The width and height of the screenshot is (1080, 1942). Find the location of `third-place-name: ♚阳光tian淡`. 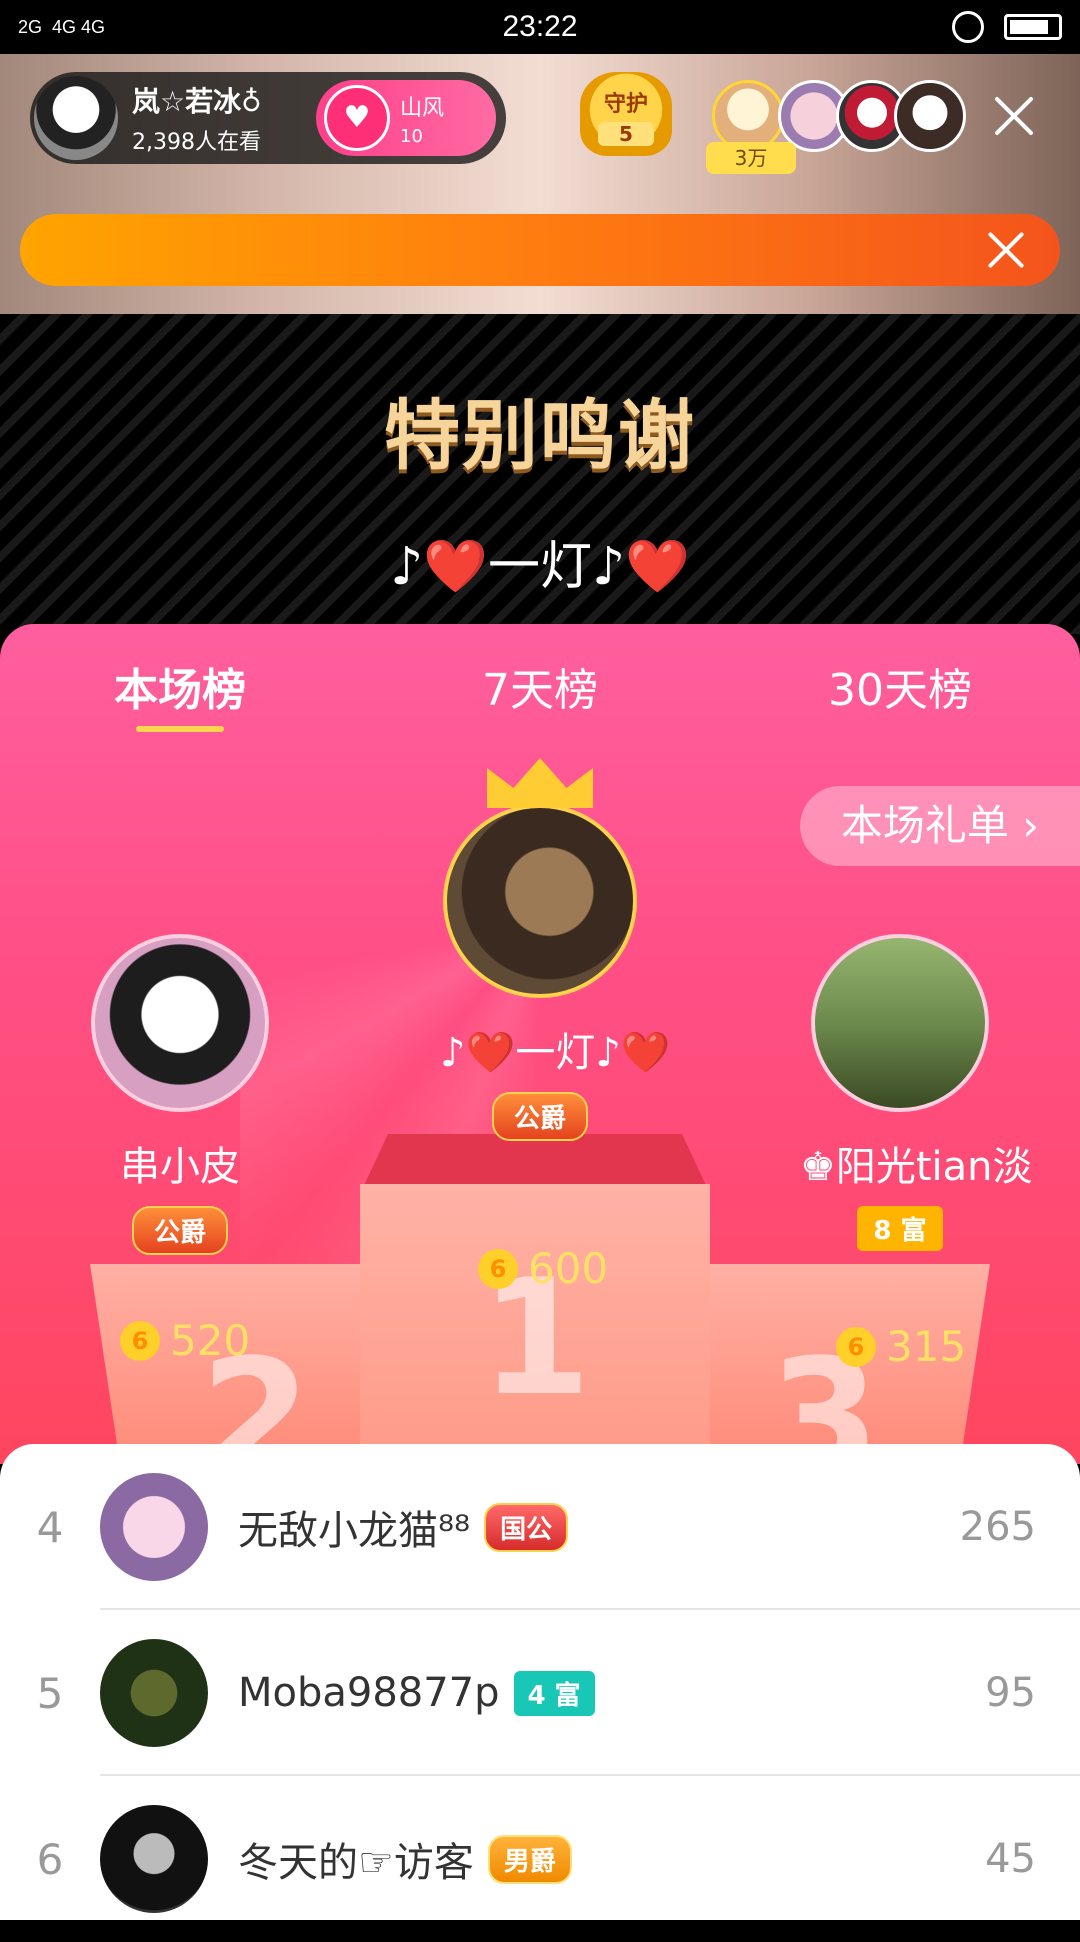

third-place-name: ♚阳光tian淡 is located at coordinates (916, 1167).